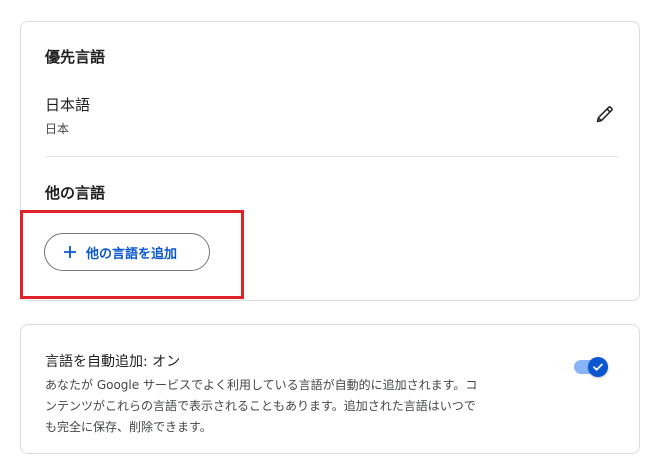 The width and height of the screenshot is (662, 474). I want to click on preferred-language-region: 日本, so click(57, 129).